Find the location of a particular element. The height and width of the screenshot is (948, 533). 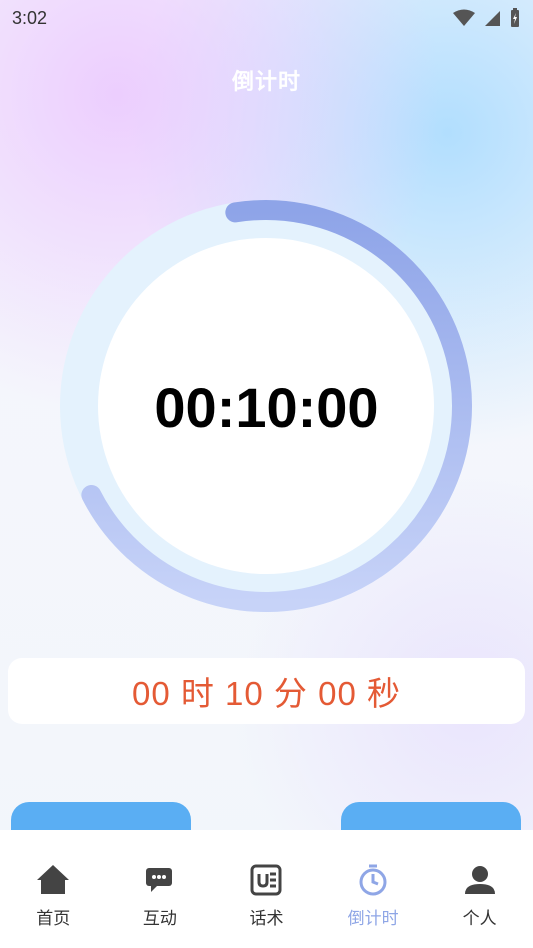

nav-label-interact: 互动 is located at coordinates (159, 918).